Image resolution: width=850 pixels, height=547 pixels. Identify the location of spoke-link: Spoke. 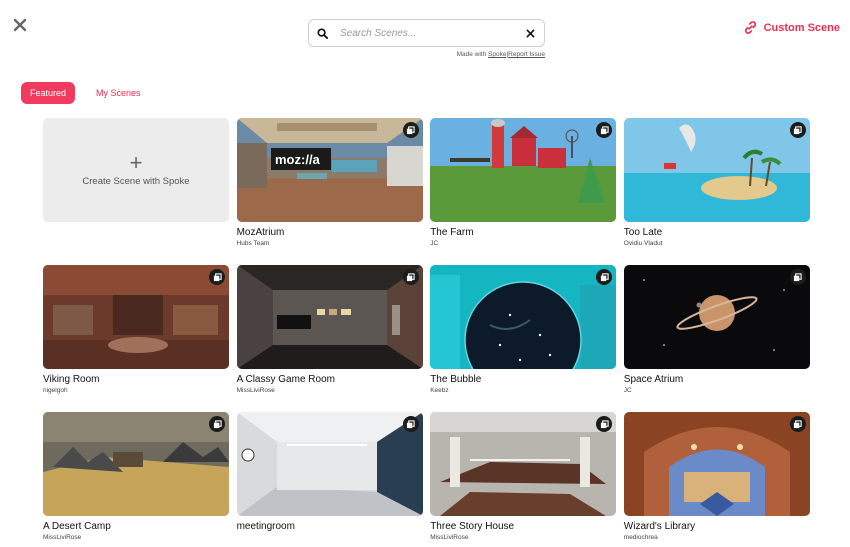
(497, 54).